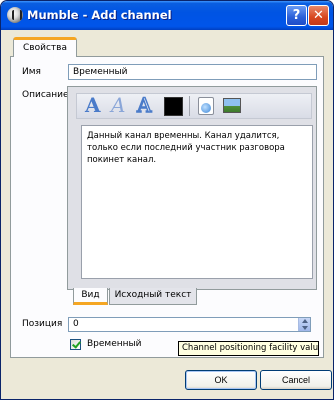 This screenshot has width=334, height=400. What do you see at coordinates (144, 105) in the screenshot?
I see `underline-icon: A` at bounding box center [144, 105].